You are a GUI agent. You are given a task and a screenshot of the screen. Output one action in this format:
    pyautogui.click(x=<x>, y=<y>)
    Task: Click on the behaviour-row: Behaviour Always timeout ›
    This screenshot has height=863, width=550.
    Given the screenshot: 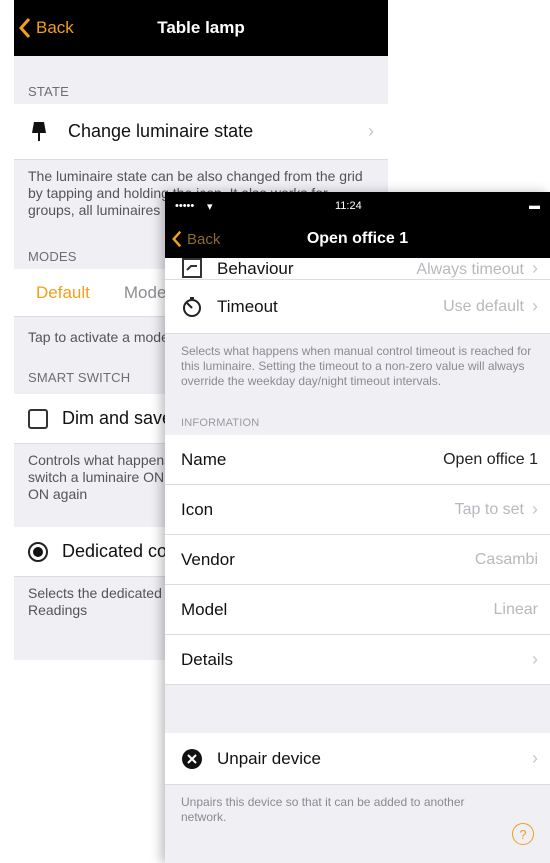 What is the action you would take?
    pyautogui.click(x=357, y=269)
    